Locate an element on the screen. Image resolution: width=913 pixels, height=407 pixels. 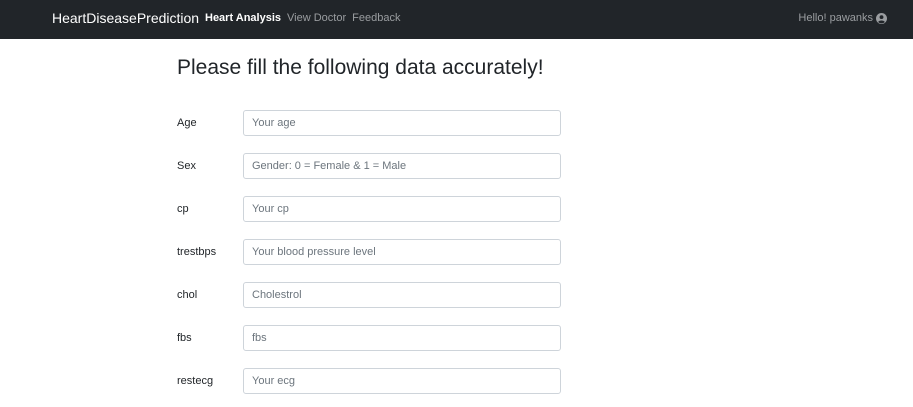
chol-label: chol is located at coordinates (187, 295).